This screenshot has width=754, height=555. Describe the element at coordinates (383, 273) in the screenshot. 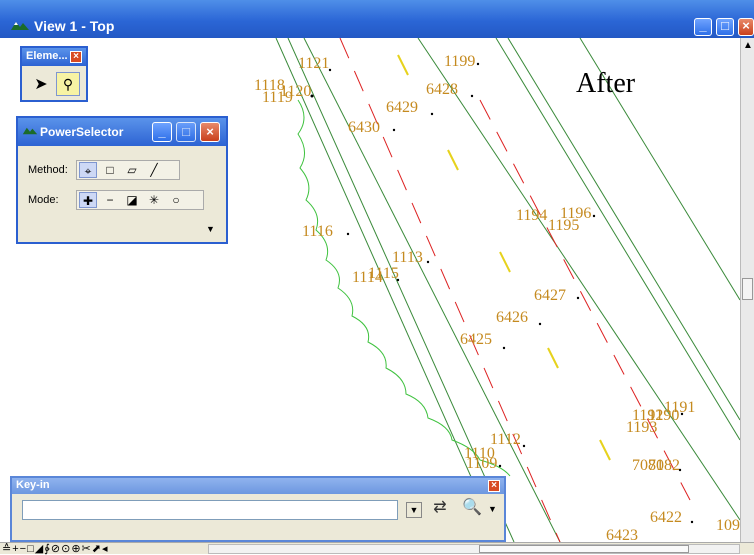

I see `point-label: 1115` at that location.